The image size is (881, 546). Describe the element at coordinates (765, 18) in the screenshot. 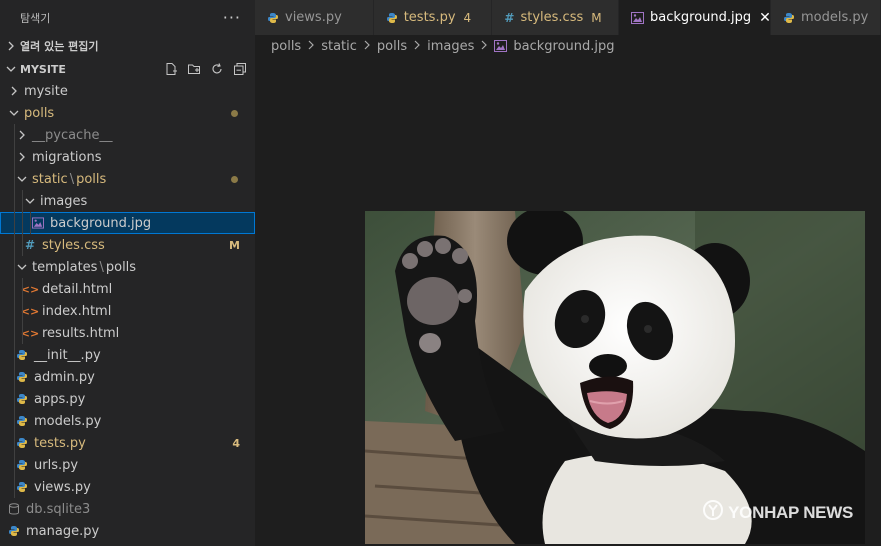

I see `close-tab-icon: ✕` at that location.